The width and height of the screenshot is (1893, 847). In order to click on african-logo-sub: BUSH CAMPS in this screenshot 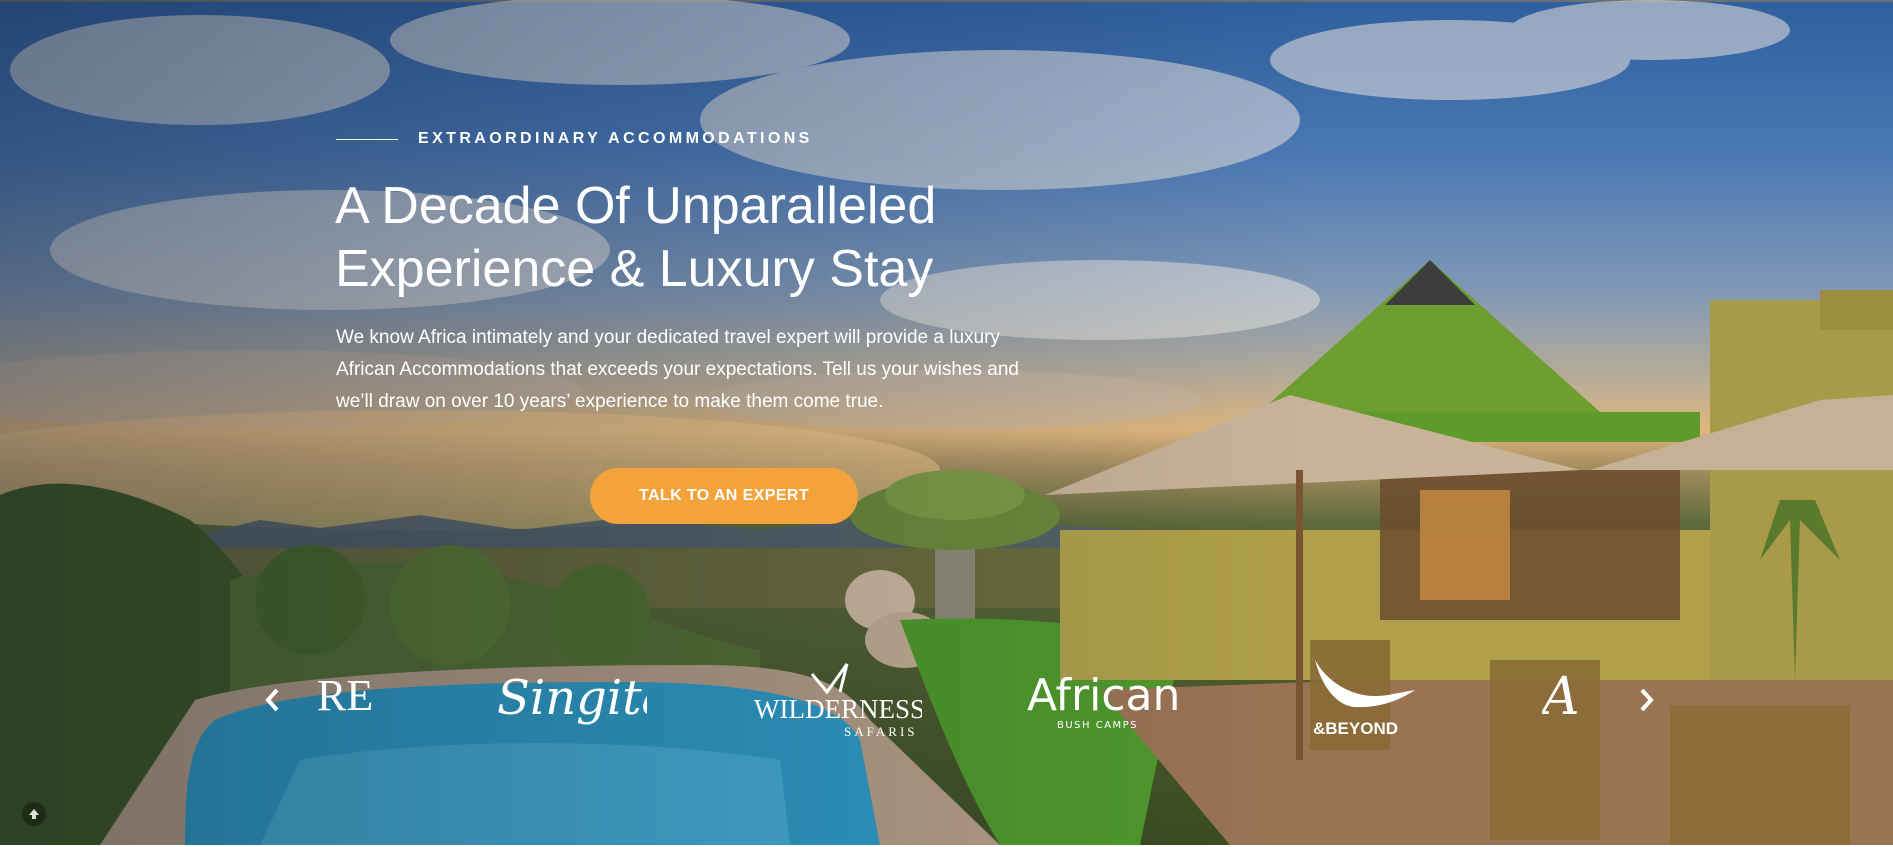, I will do `click(1097, 725)`.